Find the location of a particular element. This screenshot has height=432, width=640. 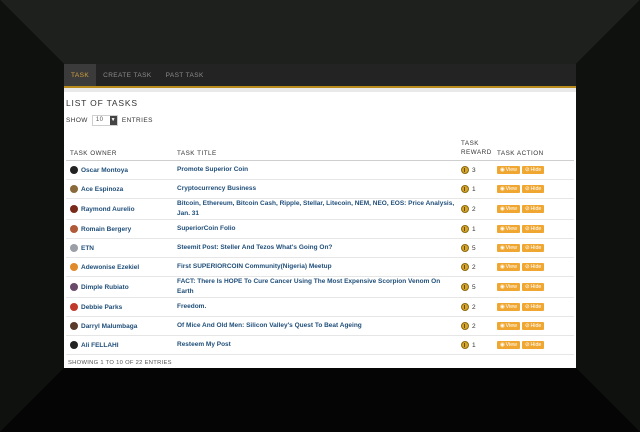

reward-cell: 5 is located at coordinates (475, 248).